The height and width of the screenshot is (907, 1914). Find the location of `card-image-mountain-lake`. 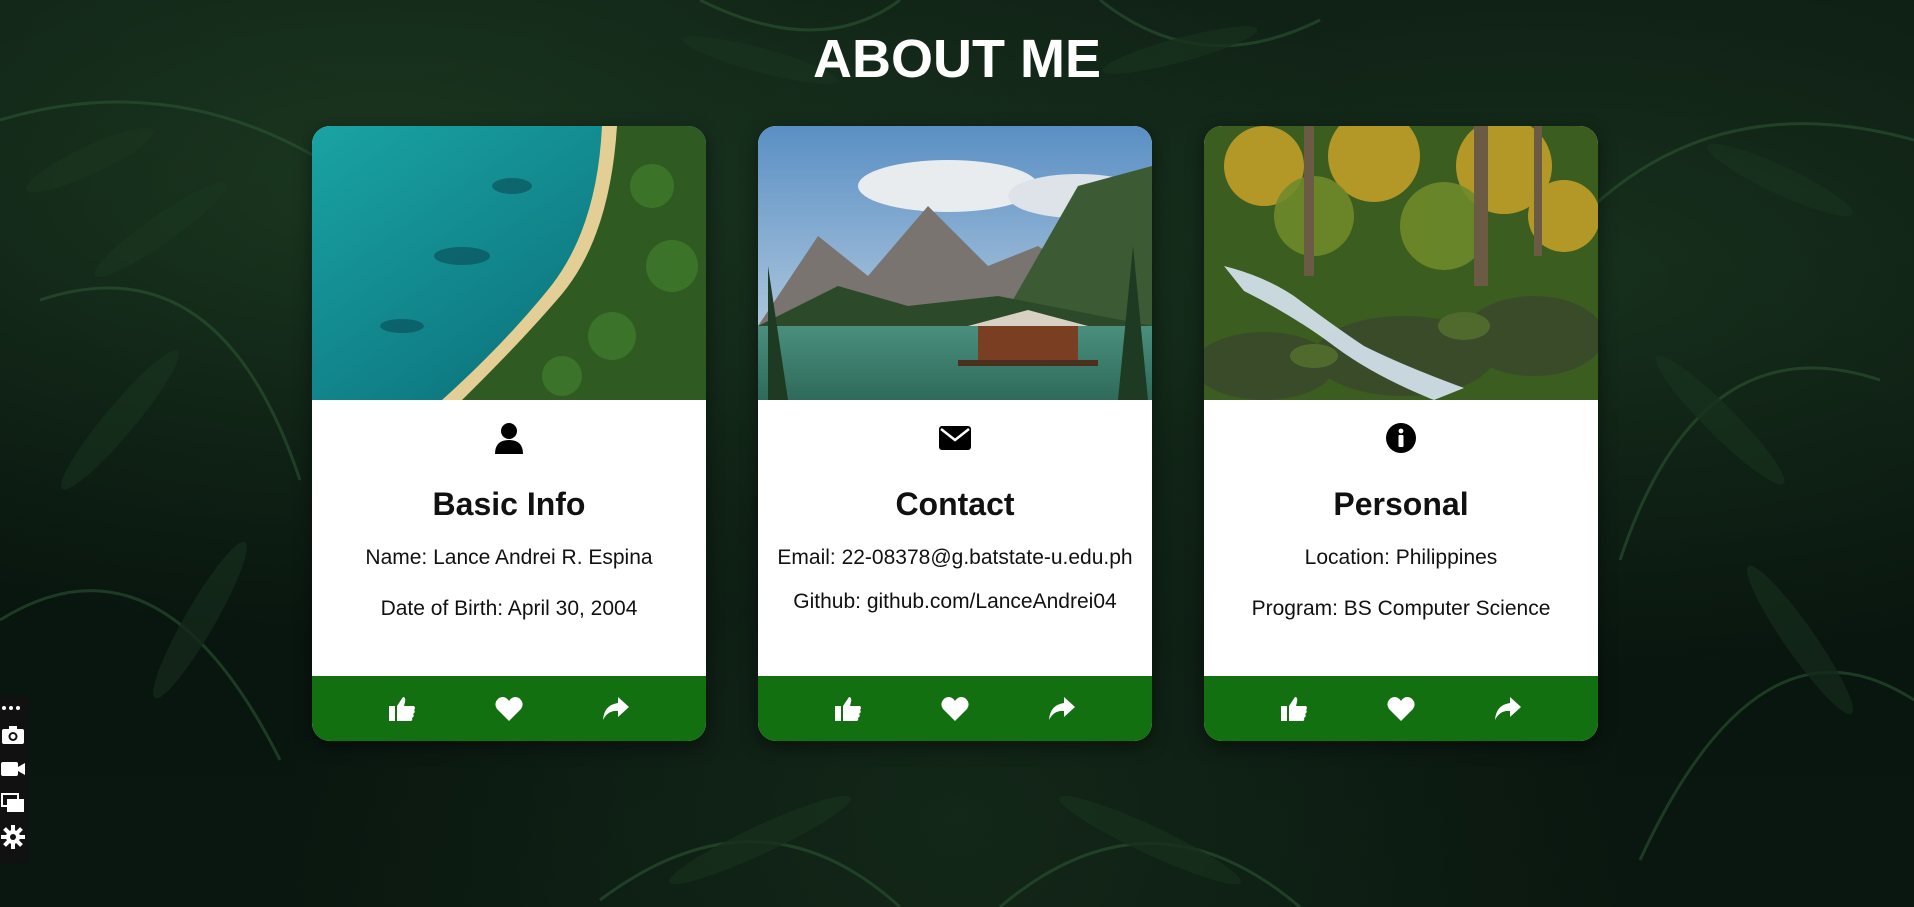

card-image-mountain-lake is located at coordinates (955, 263).